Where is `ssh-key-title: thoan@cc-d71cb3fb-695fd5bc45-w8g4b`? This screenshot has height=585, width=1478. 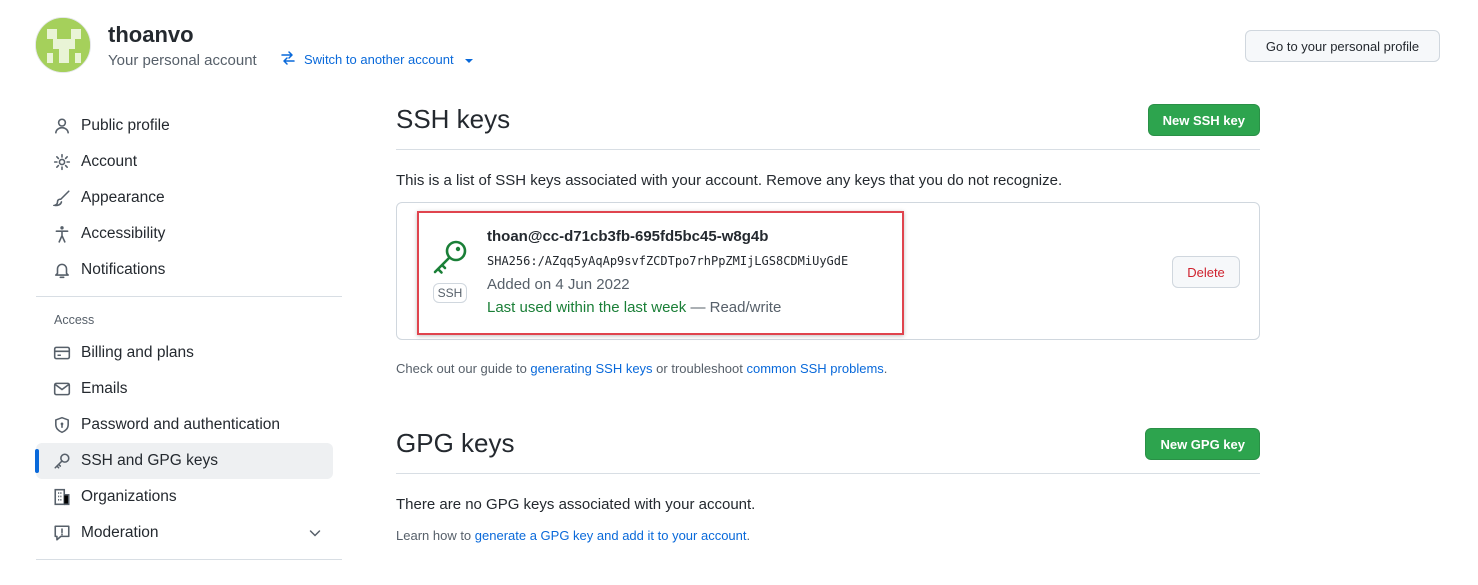
ssh-key-title: thoan@cc-d71cb3fb-695fd5bc45-w8g4b is located at coordinates (628, 236).